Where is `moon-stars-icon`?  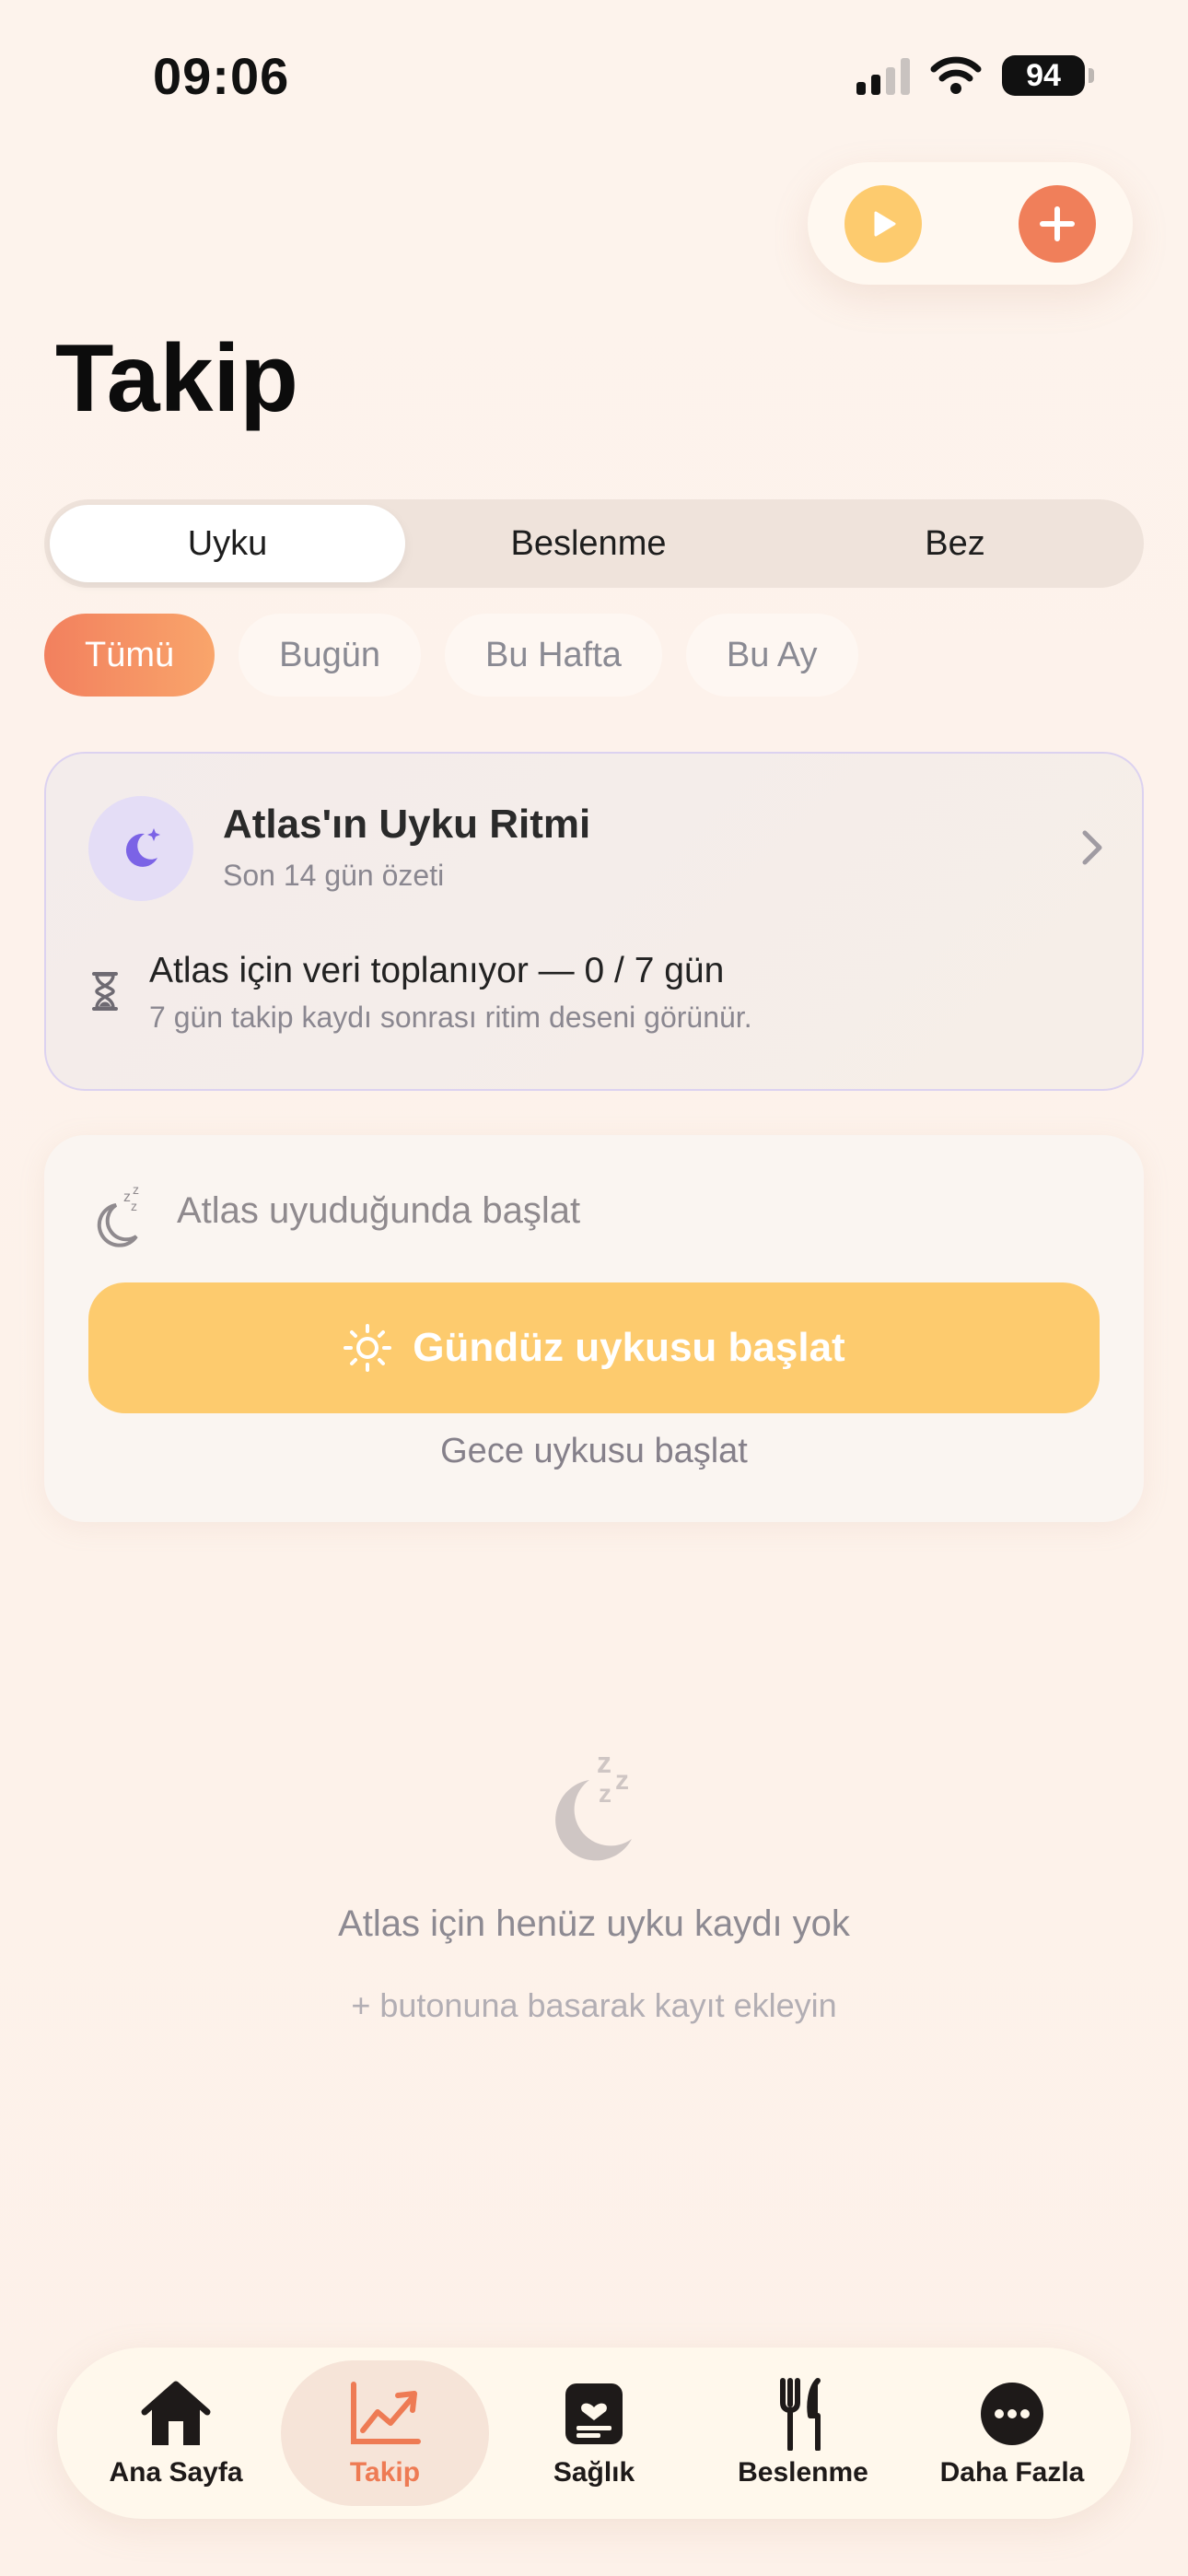 moon-stars-icon is located at coordinates (143, 848).